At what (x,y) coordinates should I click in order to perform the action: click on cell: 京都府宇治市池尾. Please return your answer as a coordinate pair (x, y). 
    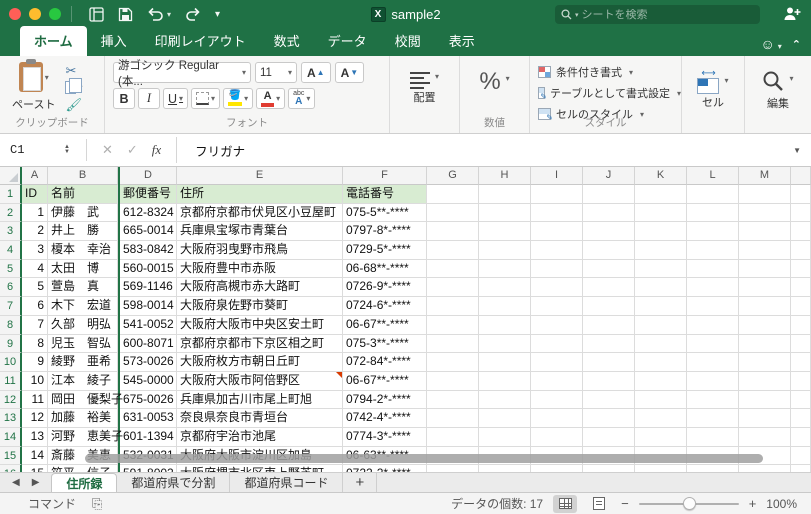
    Looking at the image, I should click on (260, 437).